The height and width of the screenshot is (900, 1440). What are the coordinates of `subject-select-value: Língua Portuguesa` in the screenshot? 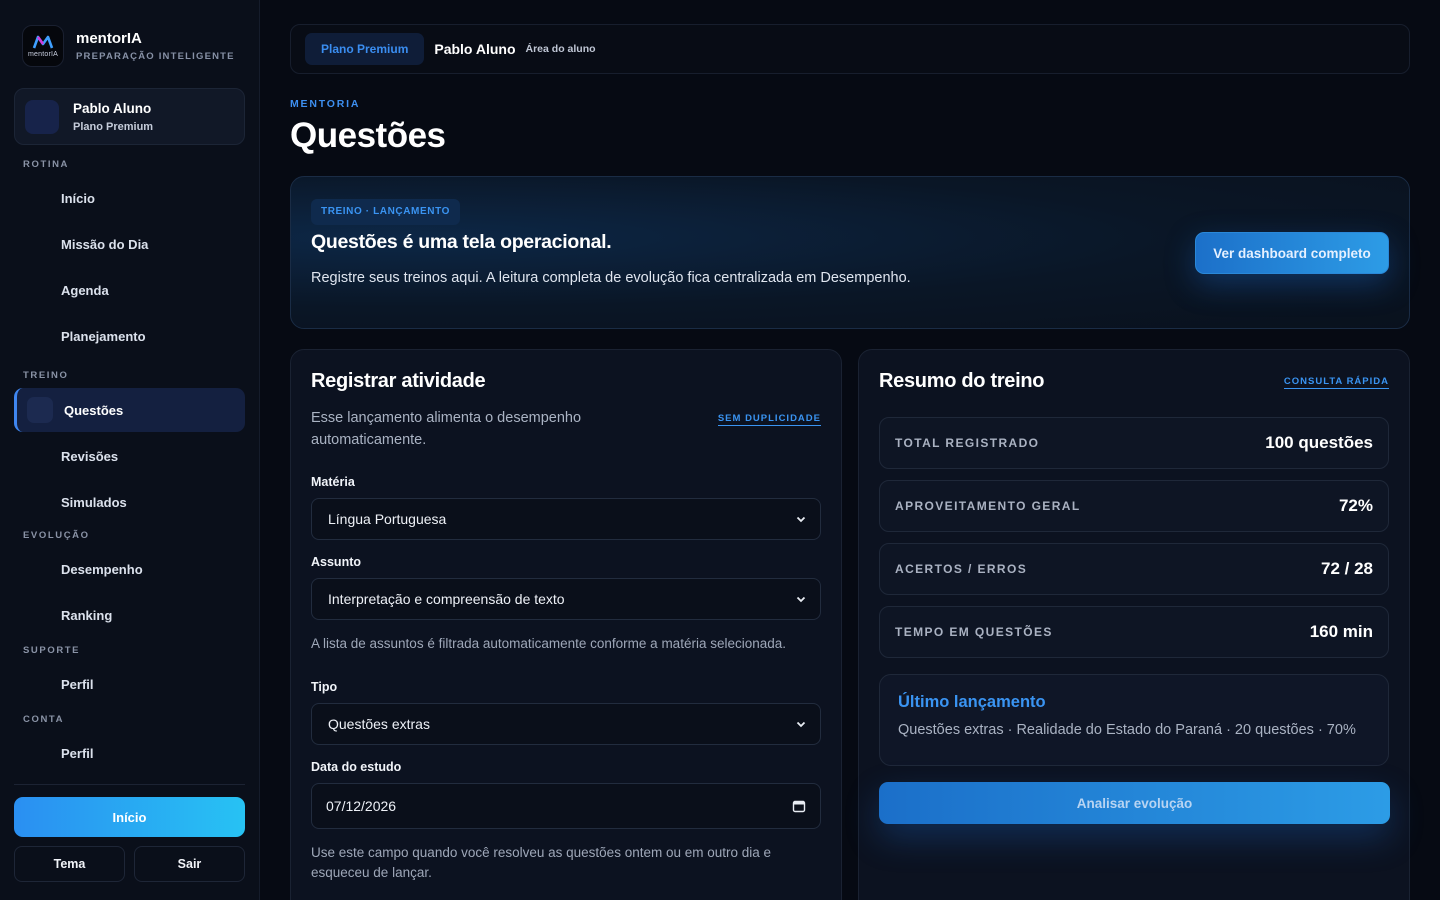 It's located at (387, 519).